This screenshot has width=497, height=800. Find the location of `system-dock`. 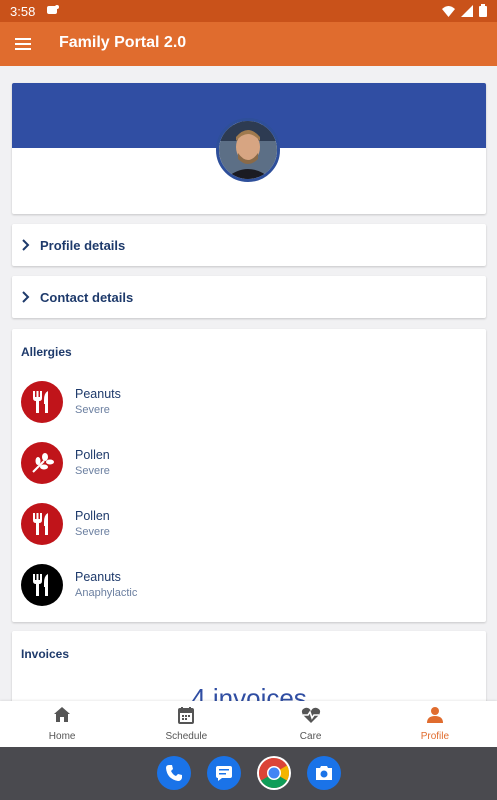

system-dock is located at coordinates (248, 773).